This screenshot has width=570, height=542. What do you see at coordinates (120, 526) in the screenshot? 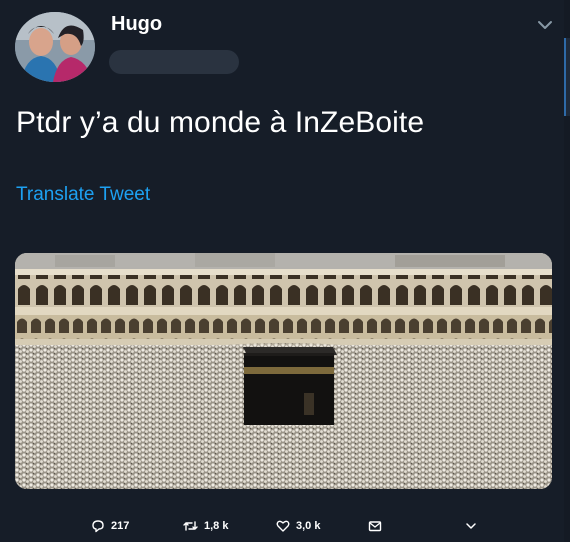
I see `reply-count: 217` at bounding box center [120, 526].